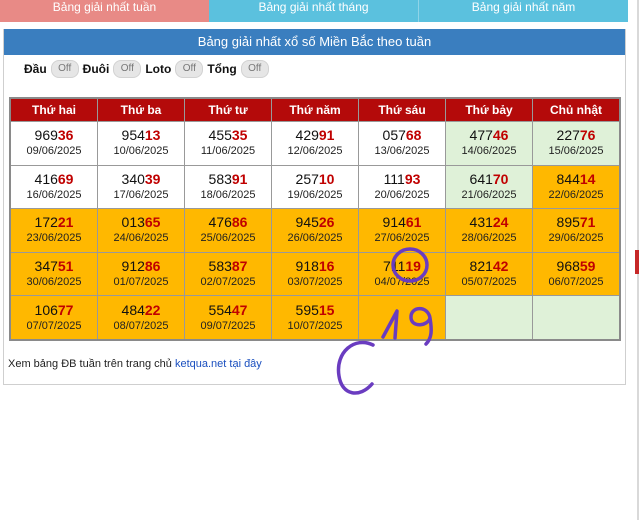 The width and height of the screenshot is (639, 520). What do you see at coordinates (314, 11) in the screenshot?
I see `tab-monthly: Bảng giải nhất tháng` at bounding box center [314, 11].